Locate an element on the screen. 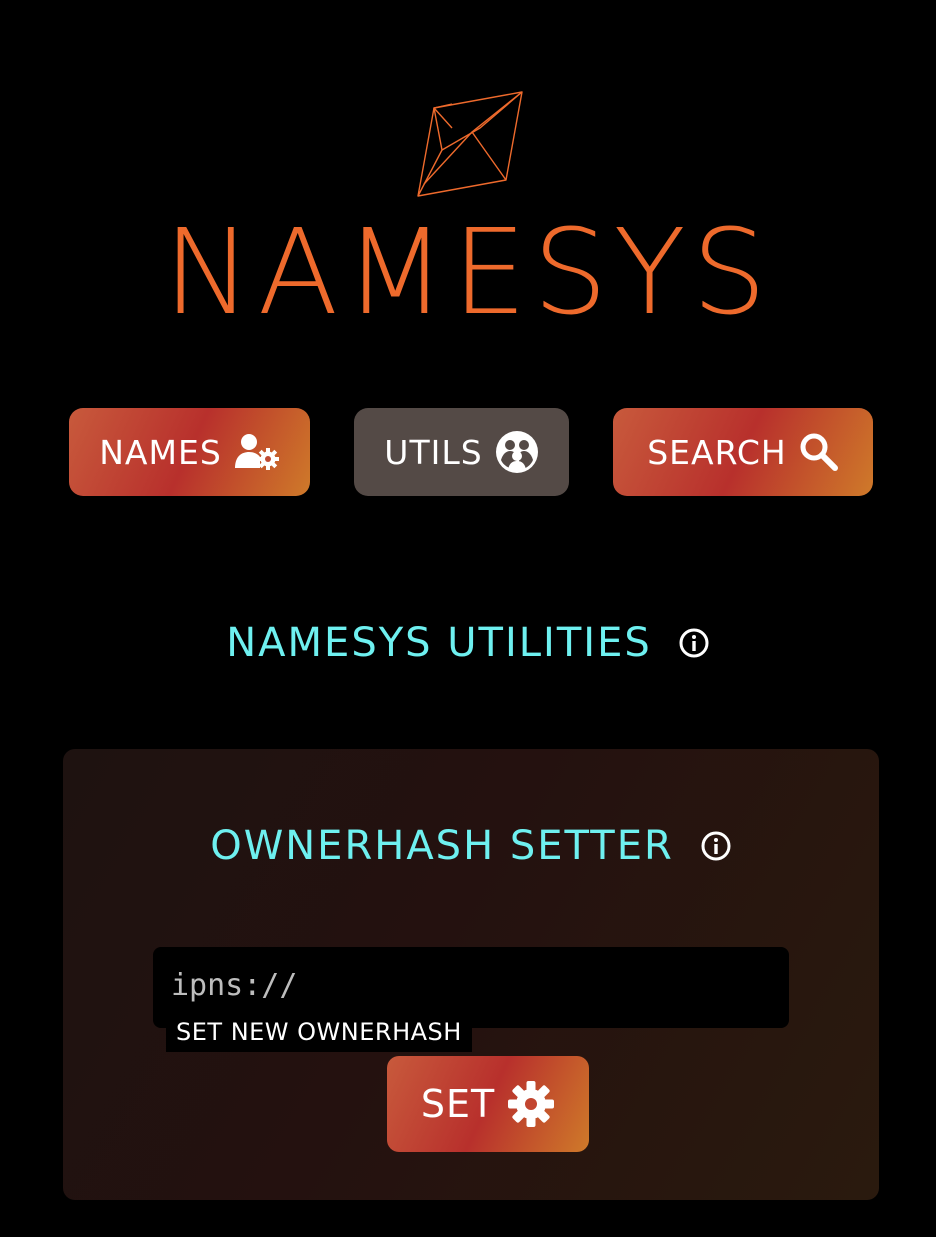 The height and width of the screenshot is (1237, 936). main-nav: NAMES UTILS SEARCH is located at coordinates (468, 452).